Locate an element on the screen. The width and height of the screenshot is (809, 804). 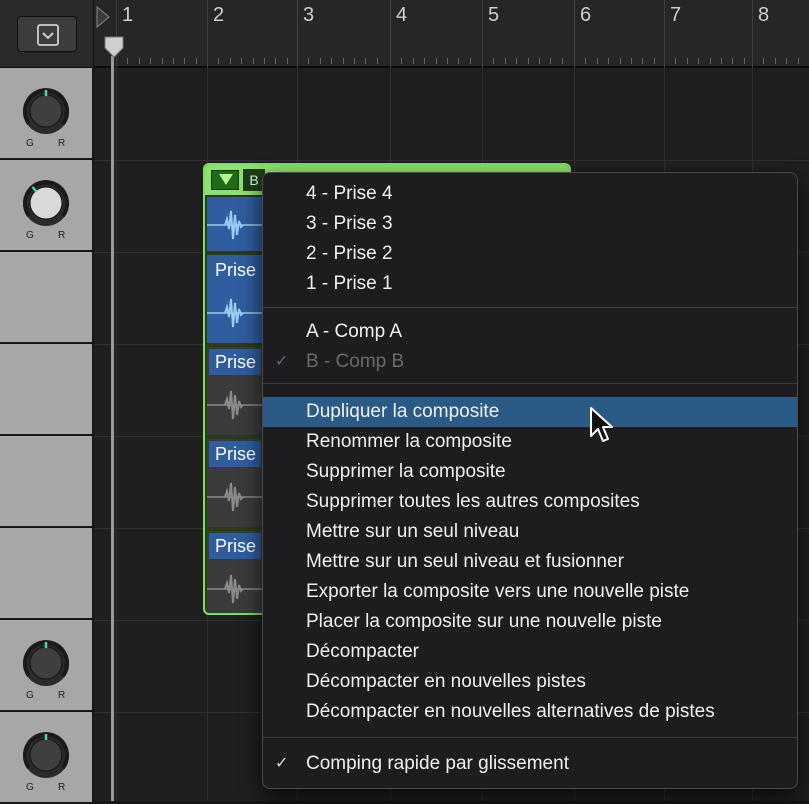
menu-item-label: Dupliquer la composite is located at coordinates (403, 411).